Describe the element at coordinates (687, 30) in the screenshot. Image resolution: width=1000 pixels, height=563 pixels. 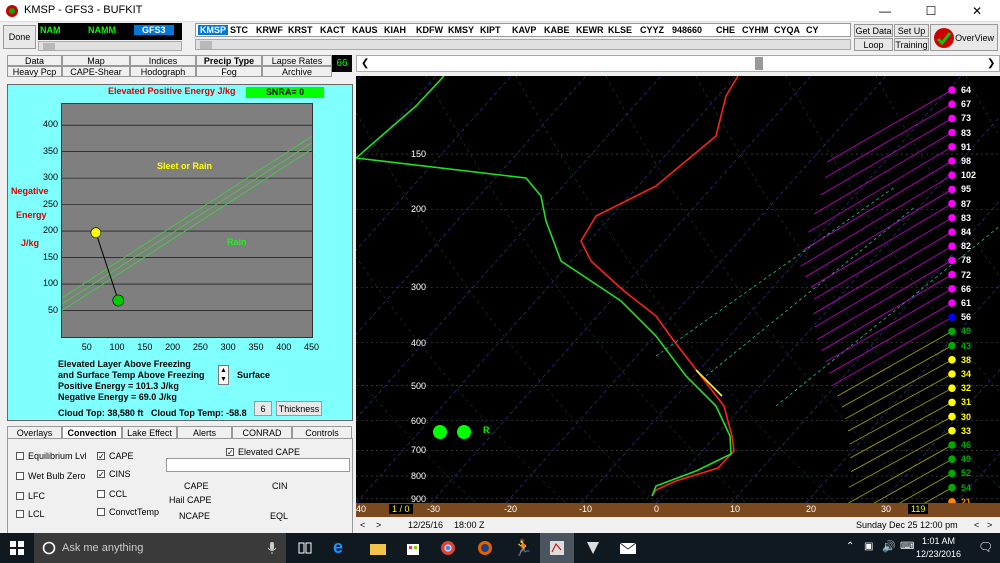
I see `station-948660: 948660` at that location.